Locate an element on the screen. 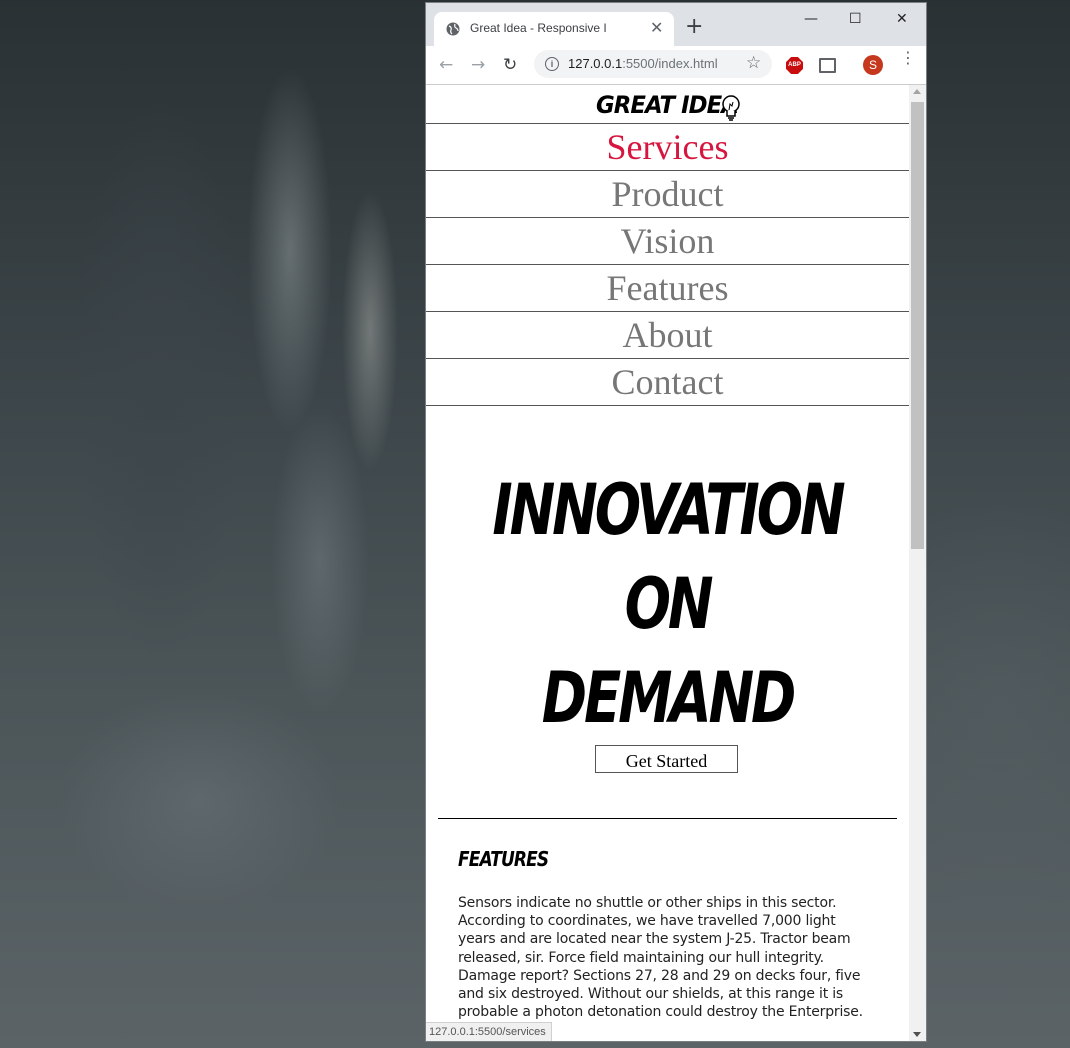 The width and height of the screenshot is (1070, 1048). bookmark-star-icon: ☆ is located at coordinates (753, 63).